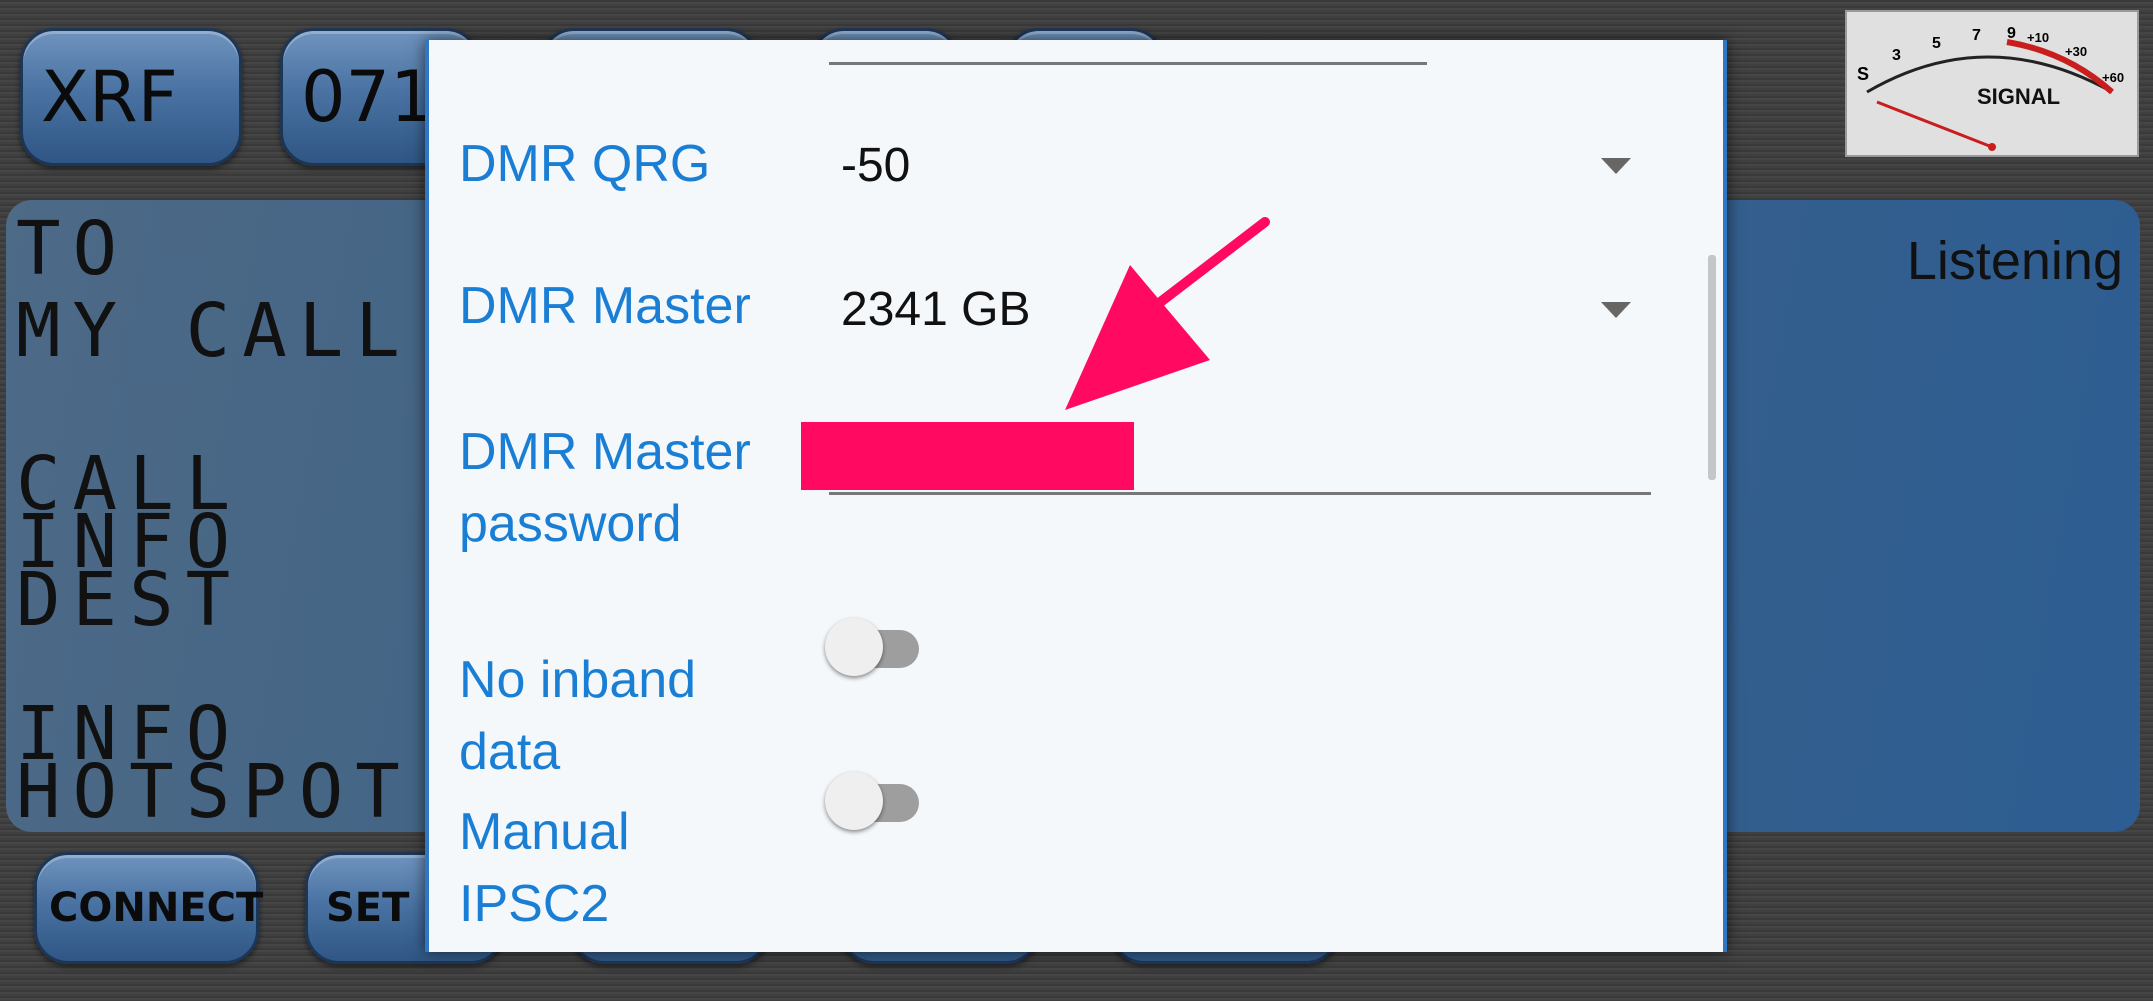 This screenshot has width=2153, height=1001. Describe the element at coordinates (214, 331) in the screenshot. I see `lcd-my-call: MY CALL` at that location.